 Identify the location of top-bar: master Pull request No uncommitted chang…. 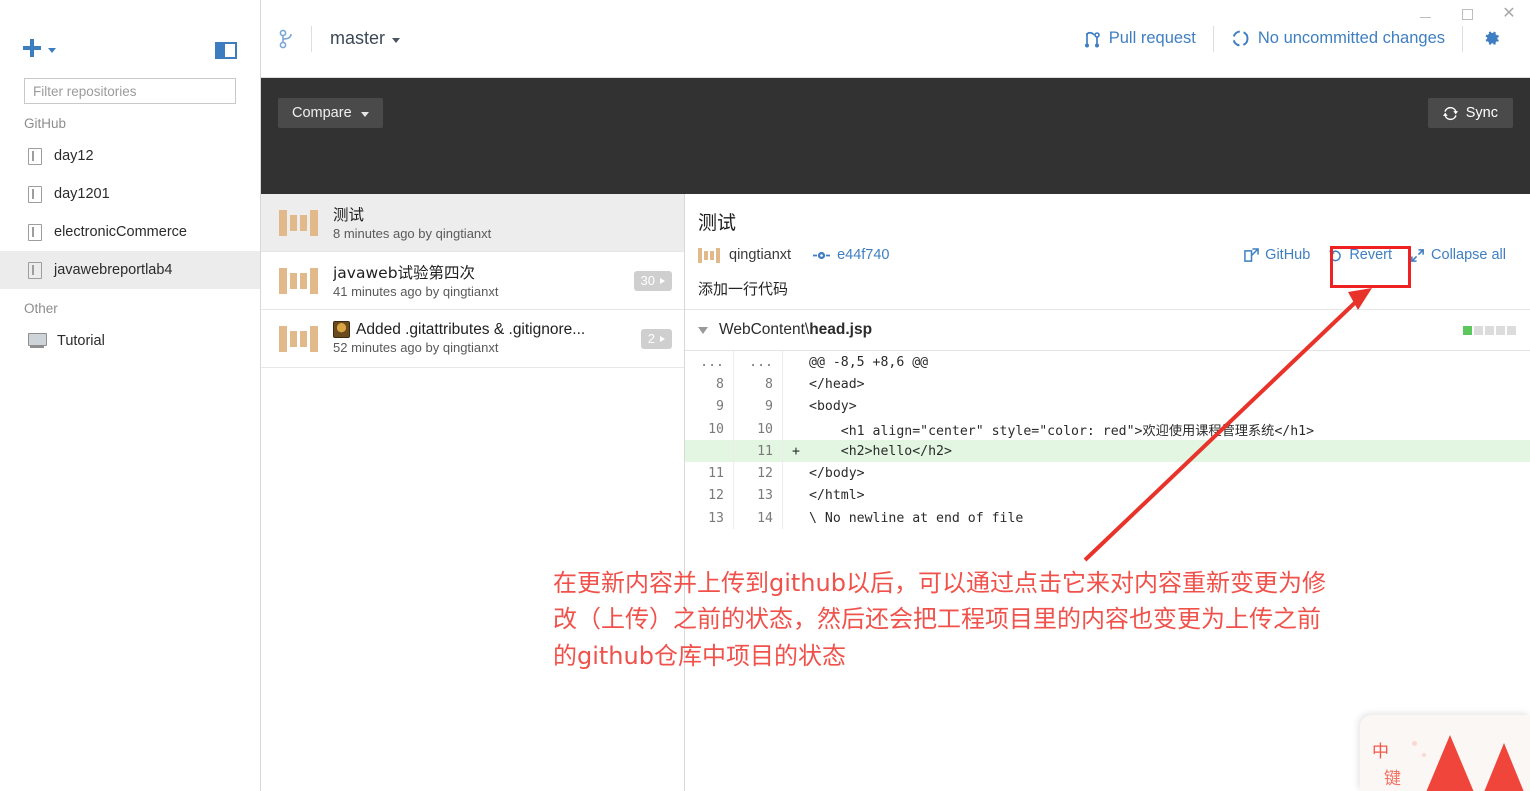
(895, 39).